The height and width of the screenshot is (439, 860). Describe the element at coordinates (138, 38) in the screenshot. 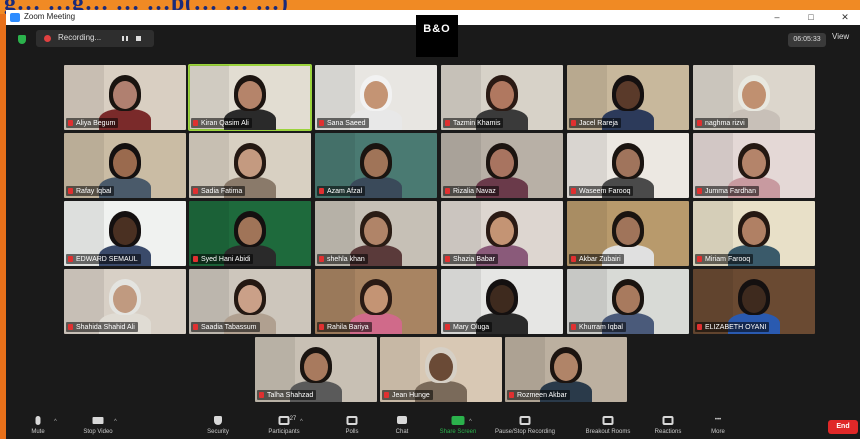

I see `stop-recording-icon` at that location.